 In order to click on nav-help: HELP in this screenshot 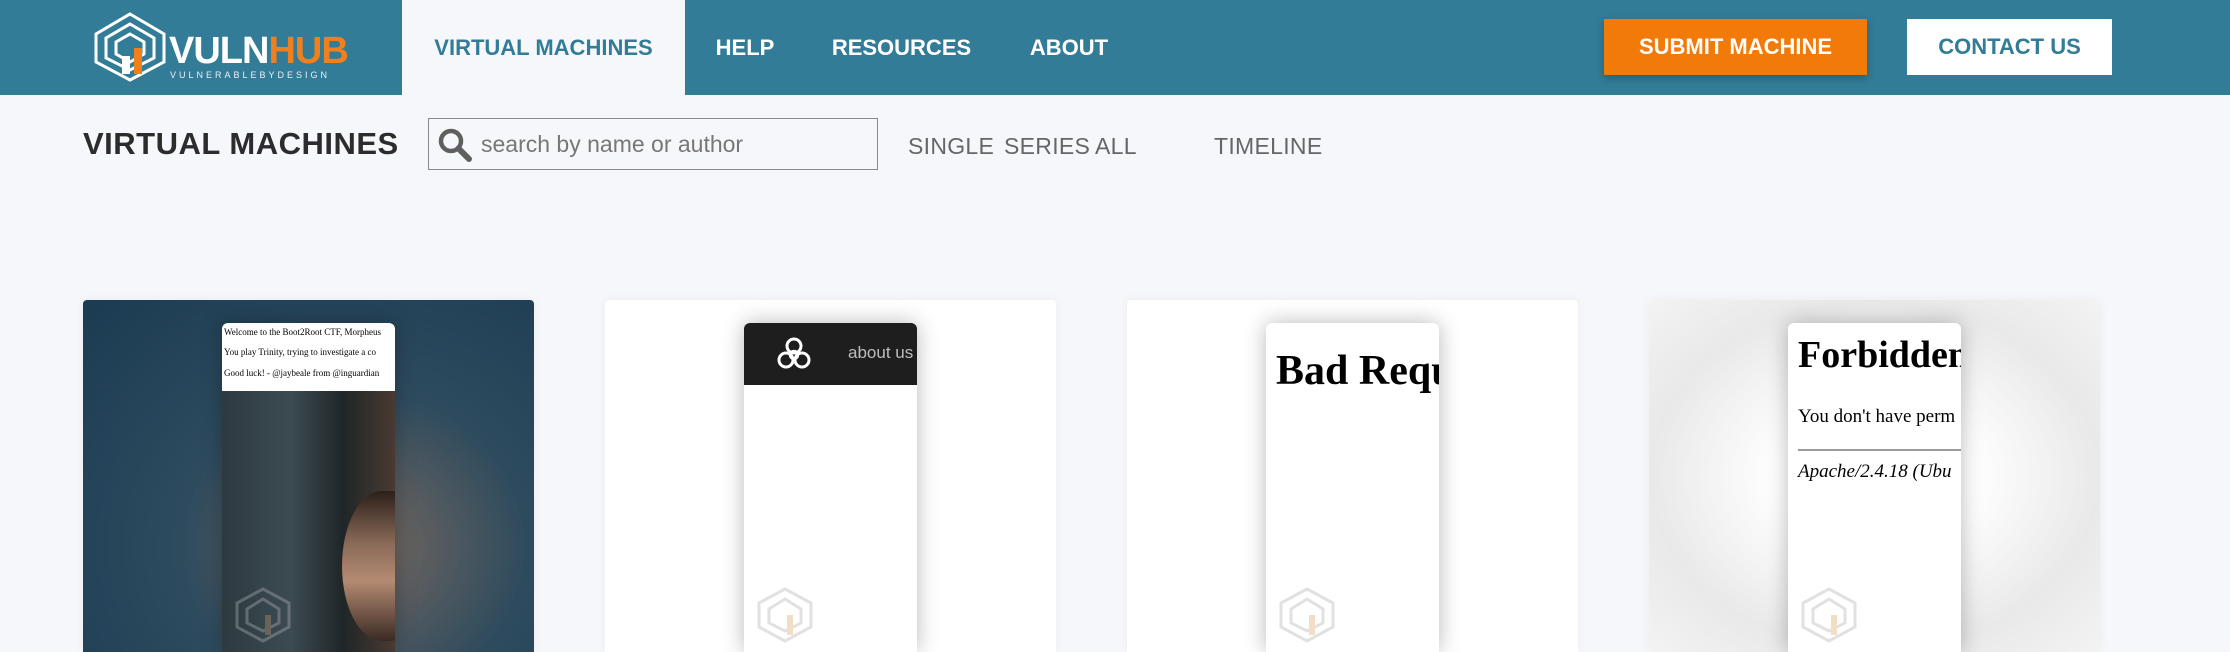, I will do `click(745, 47)`.